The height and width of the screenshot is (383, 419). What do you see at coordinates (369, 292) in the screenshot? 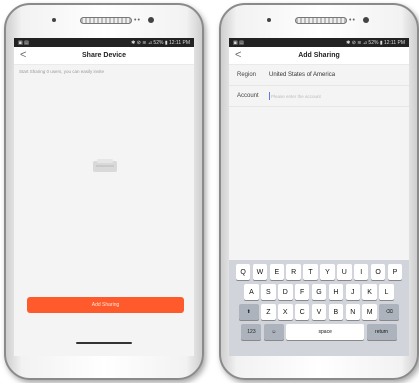
I see `key-k: K` at bounding box center [369, 292].